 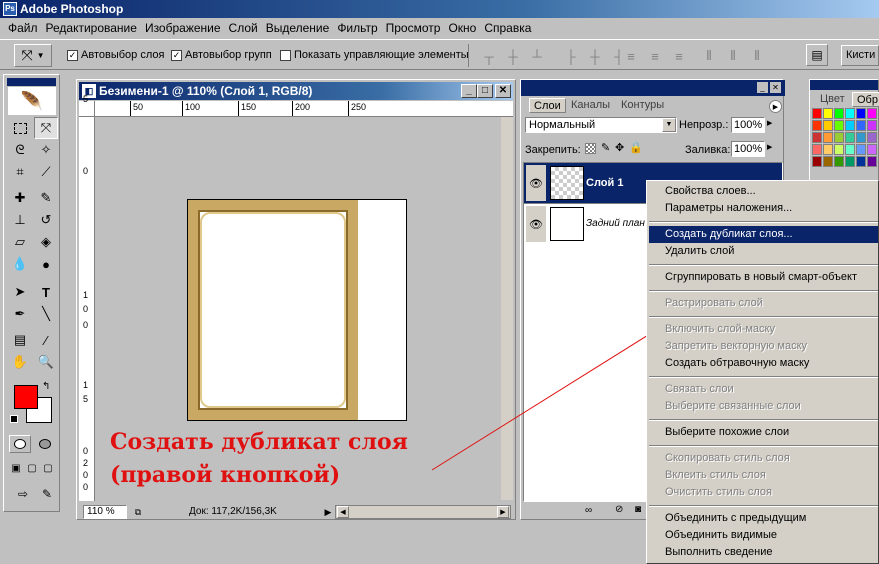 What do you see at coordinates (605, 147) in the screenshot?
I see `lock-pixels-icon: ✎` at bounding box center [605, 147].